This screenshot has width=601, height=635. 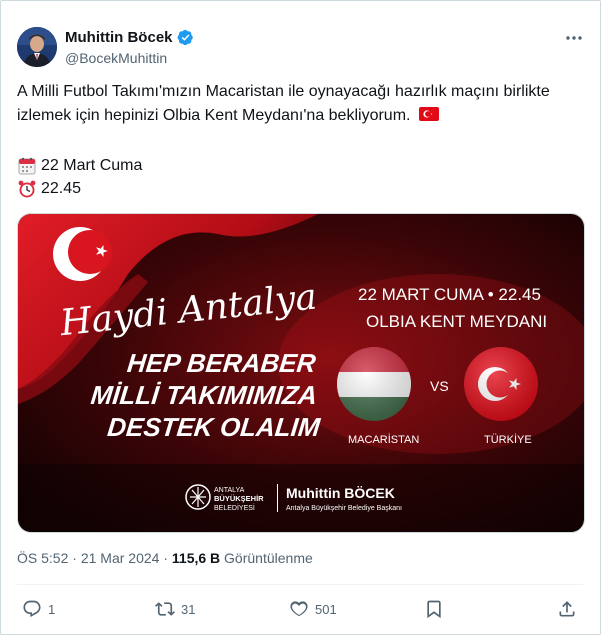 I want to click on poster-org-line1: ANTALYA, so click(x=229, y=490).